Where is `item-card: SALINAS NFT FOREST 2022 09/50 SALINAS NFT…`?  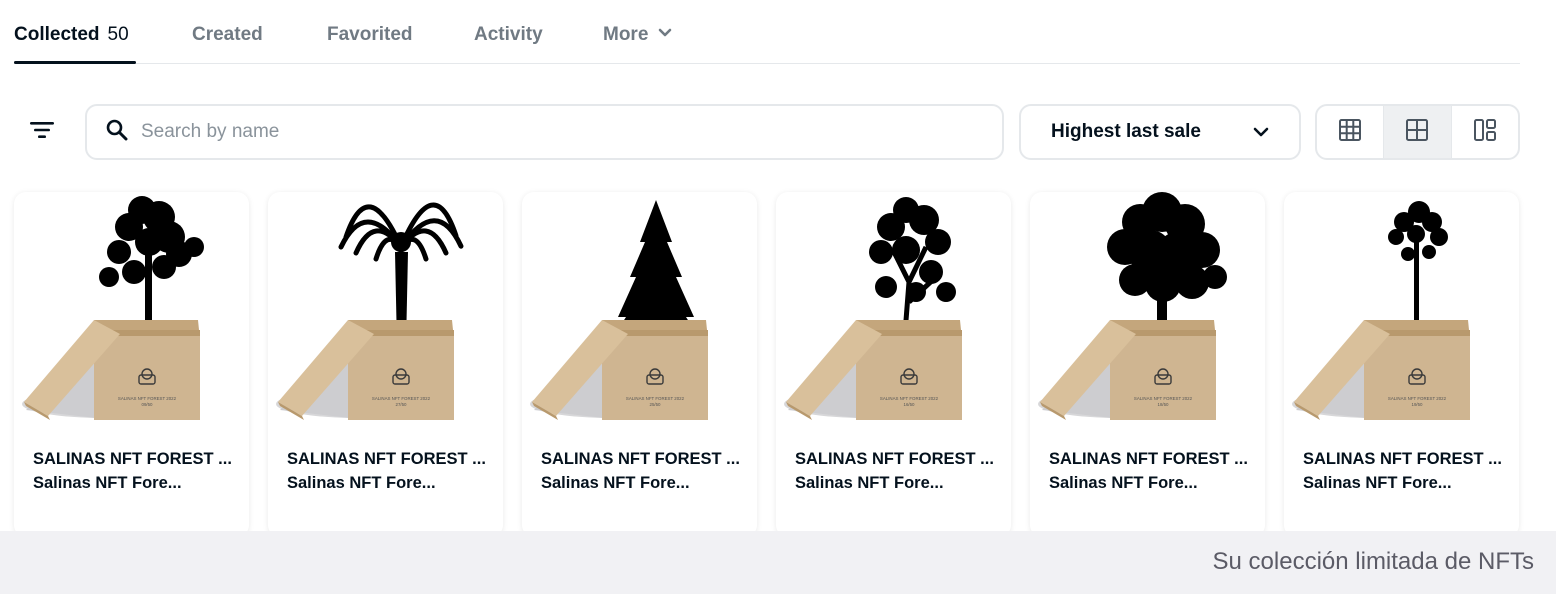 item-card: SALINAS NFT FOREST 2022 09/50 SALINAS NFT… is located at coordinates (131, 364).